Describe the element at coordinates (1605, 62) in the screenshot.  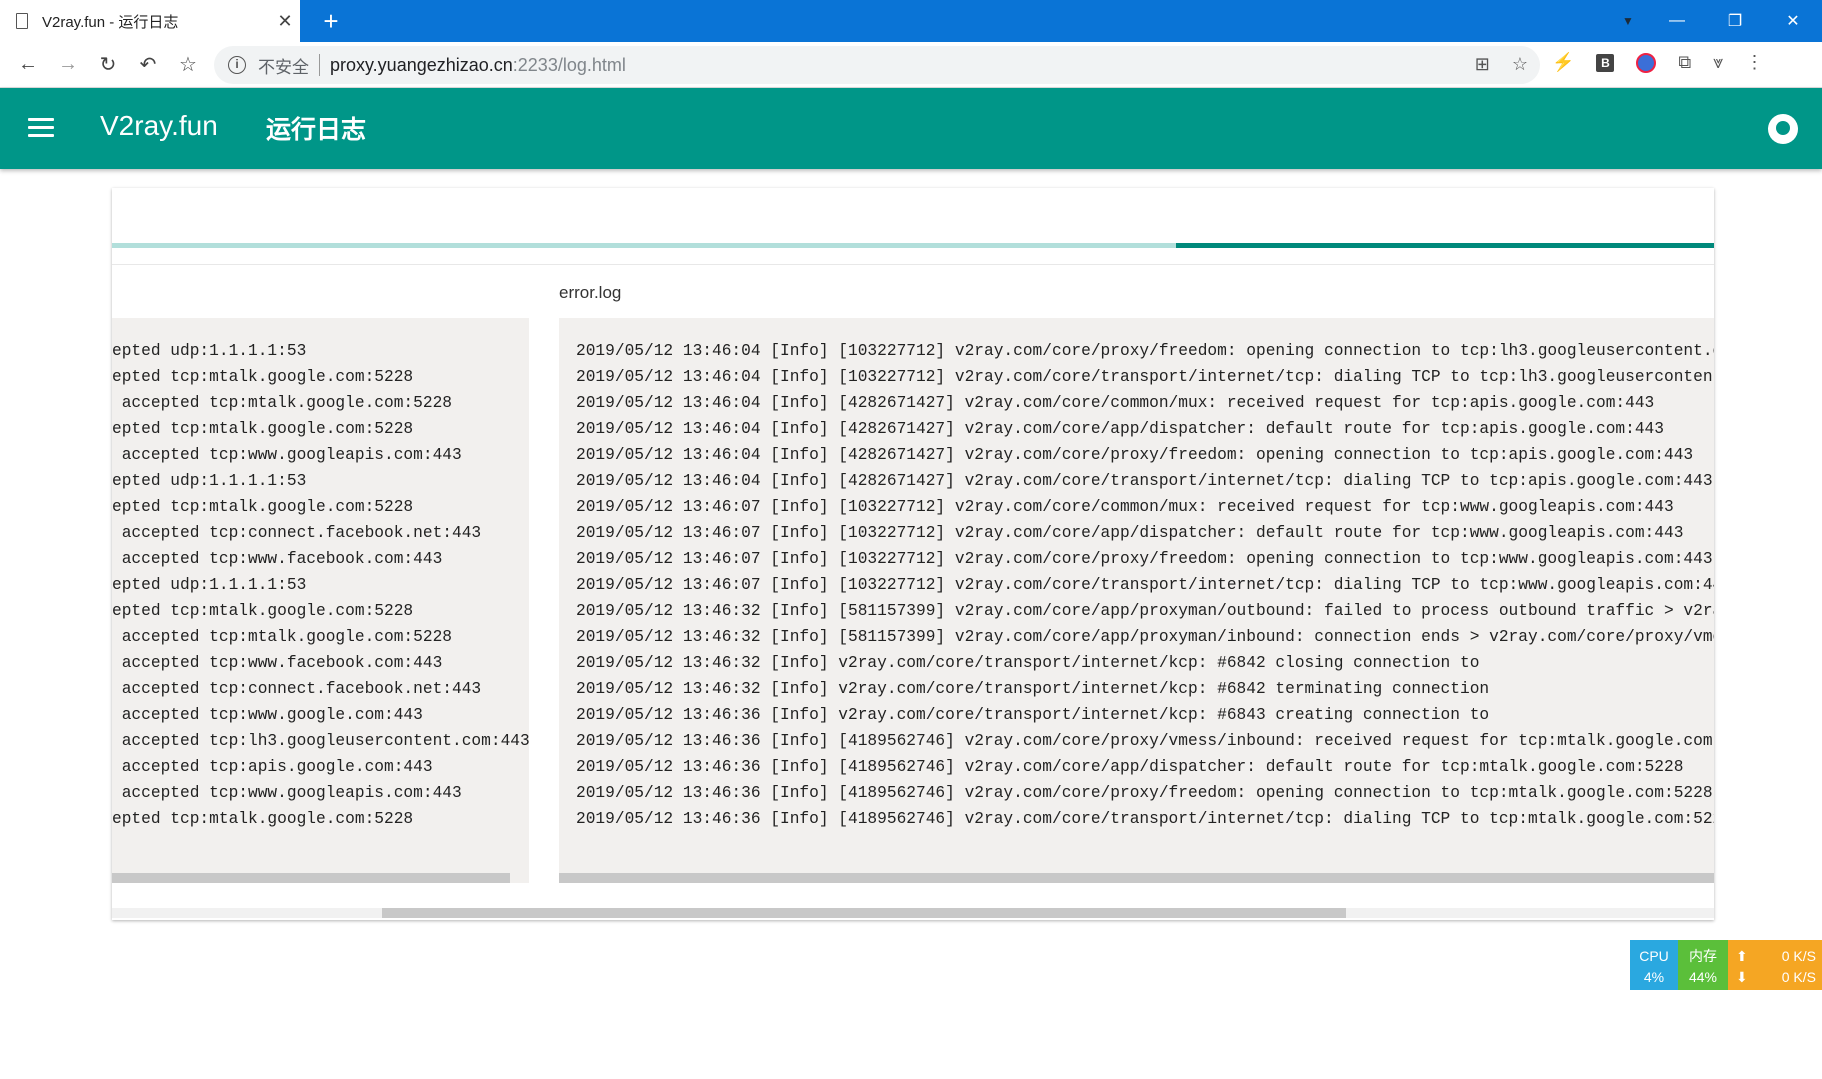
I see `b-extension-icon: B` at that location.